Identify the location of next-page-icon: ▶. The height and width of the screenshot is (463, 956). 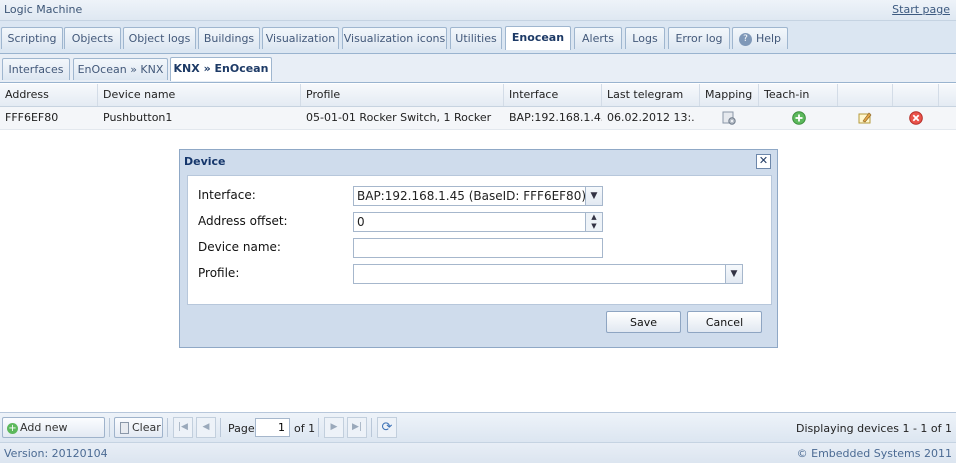
(334, 427).